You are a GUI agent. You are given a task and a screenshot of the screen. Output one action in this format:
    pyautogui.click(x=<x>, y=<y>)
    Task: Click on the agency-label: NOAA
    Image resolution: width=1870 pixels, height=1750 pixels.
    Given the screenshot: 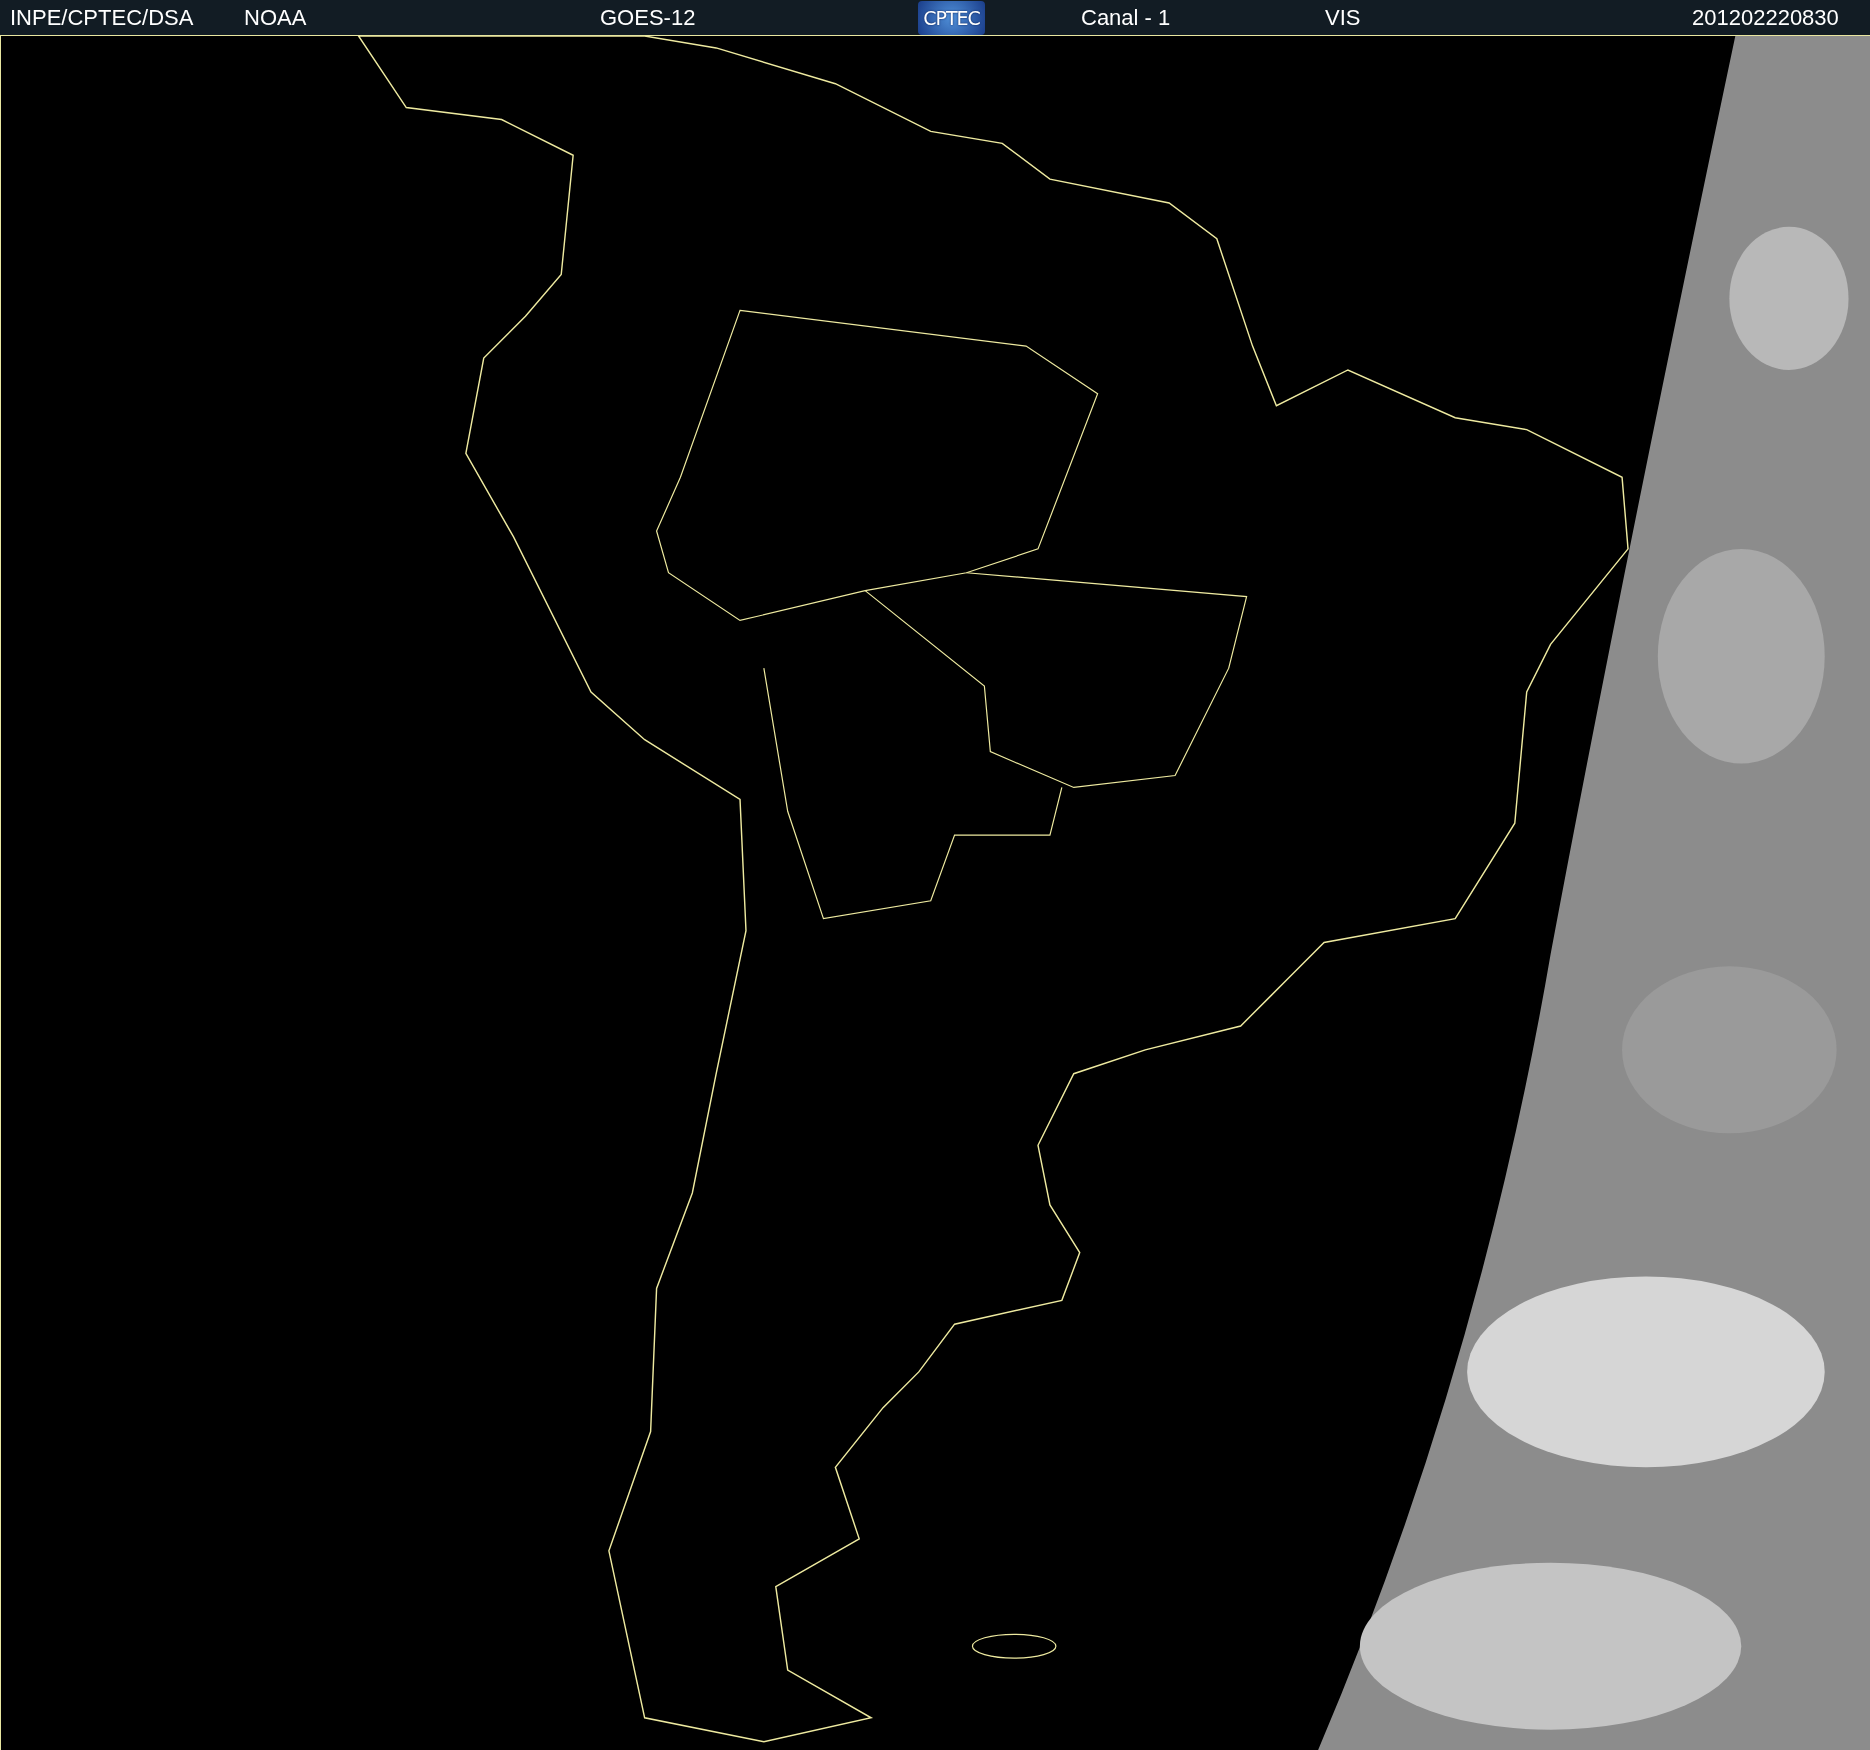 What is the action you would take?
    pyautogui.click(x=275, y=17)
    